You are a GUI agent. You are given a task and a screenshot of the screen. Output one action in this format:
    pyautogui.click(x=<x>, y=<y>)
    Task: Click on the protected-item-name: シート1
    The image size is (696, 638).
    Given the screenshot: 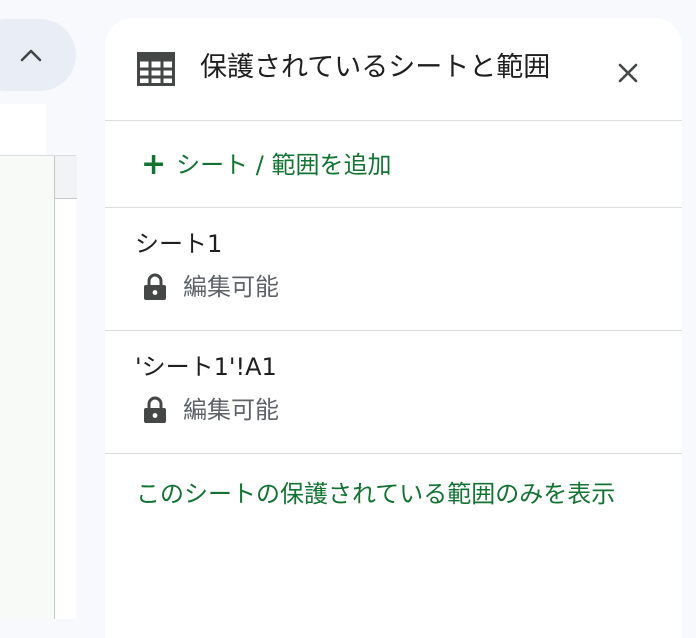 What is the action you would take?
    pyautogui.click(x=179, y=244)
    